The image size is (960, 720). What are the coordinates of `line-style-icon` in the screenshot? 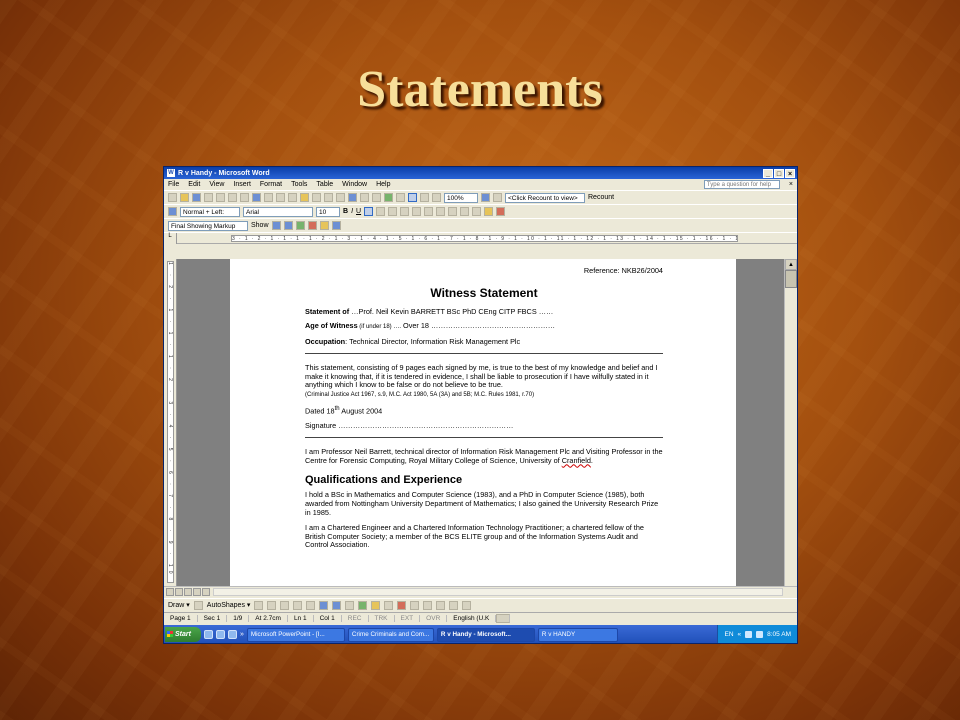 It's located at (415, 605).